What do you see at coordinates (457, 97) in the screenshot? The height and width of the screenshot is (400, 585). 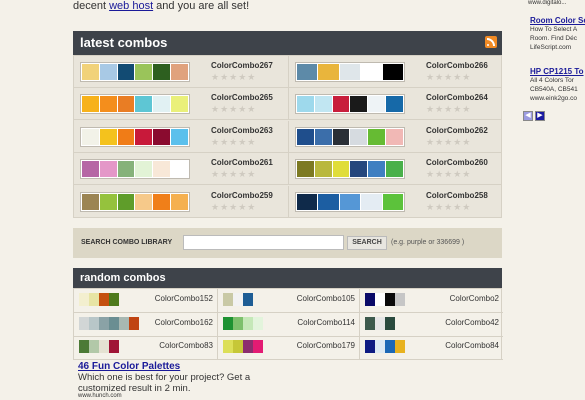 I see `combo-name: ColorCombo264` at bounding box center [457, 97].